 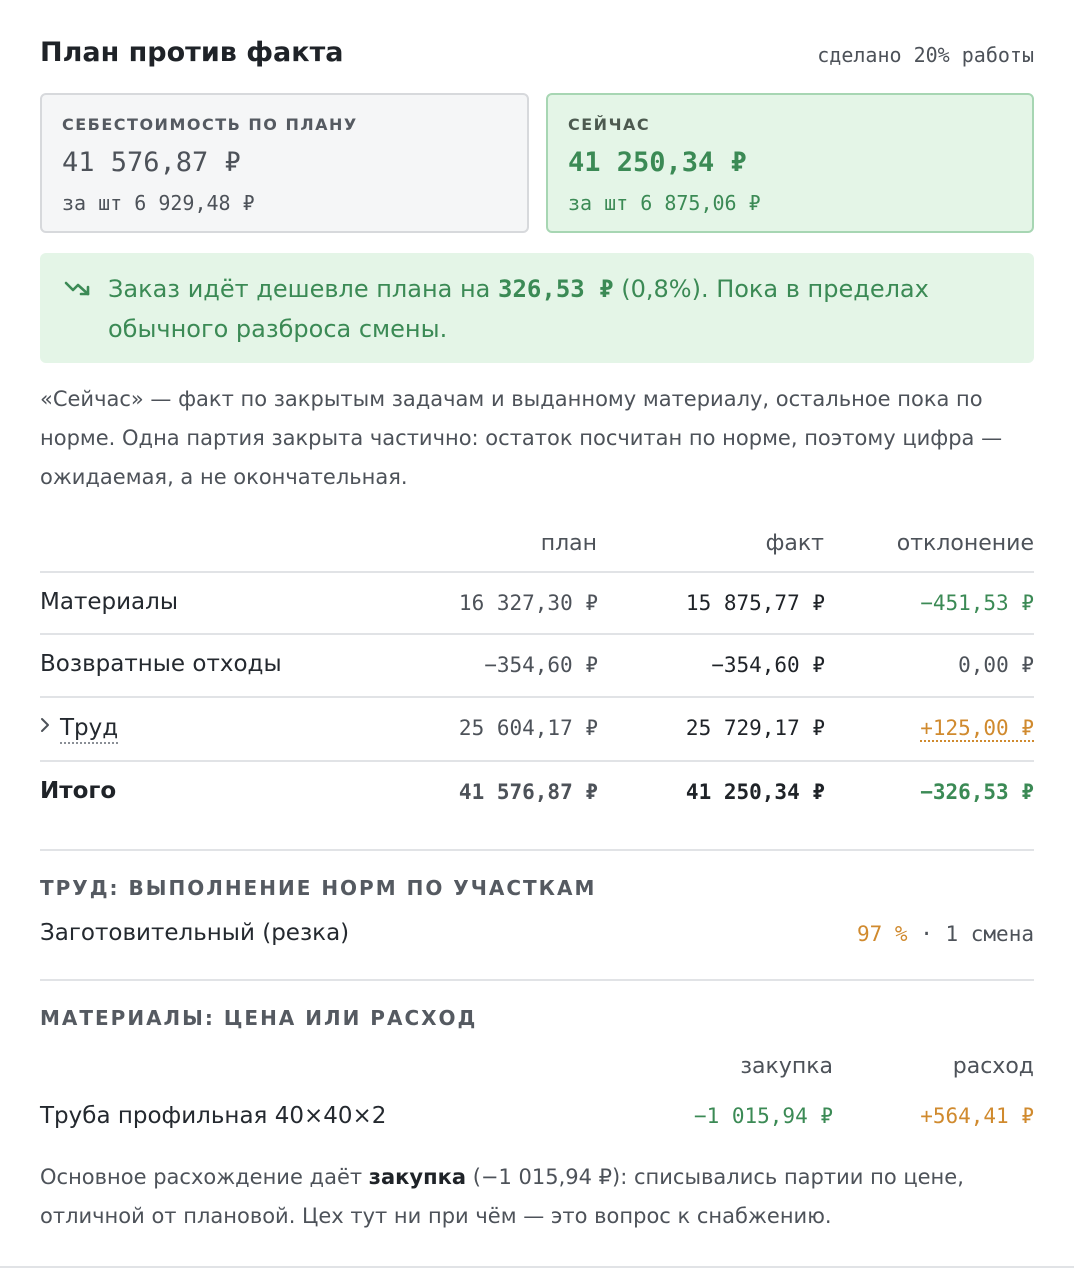 What do you see at coordinates (925, 55) in the screenshot?
I see `work-progress: сделано 20% работы` at bounding box center [925, 55].